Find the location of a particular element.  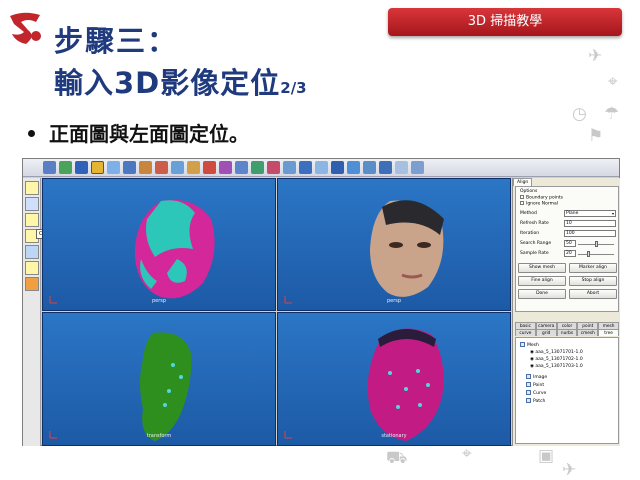

tree-item-file: ◉ aaa_5_13071702-1.0 is located at coordinates (556, 360).